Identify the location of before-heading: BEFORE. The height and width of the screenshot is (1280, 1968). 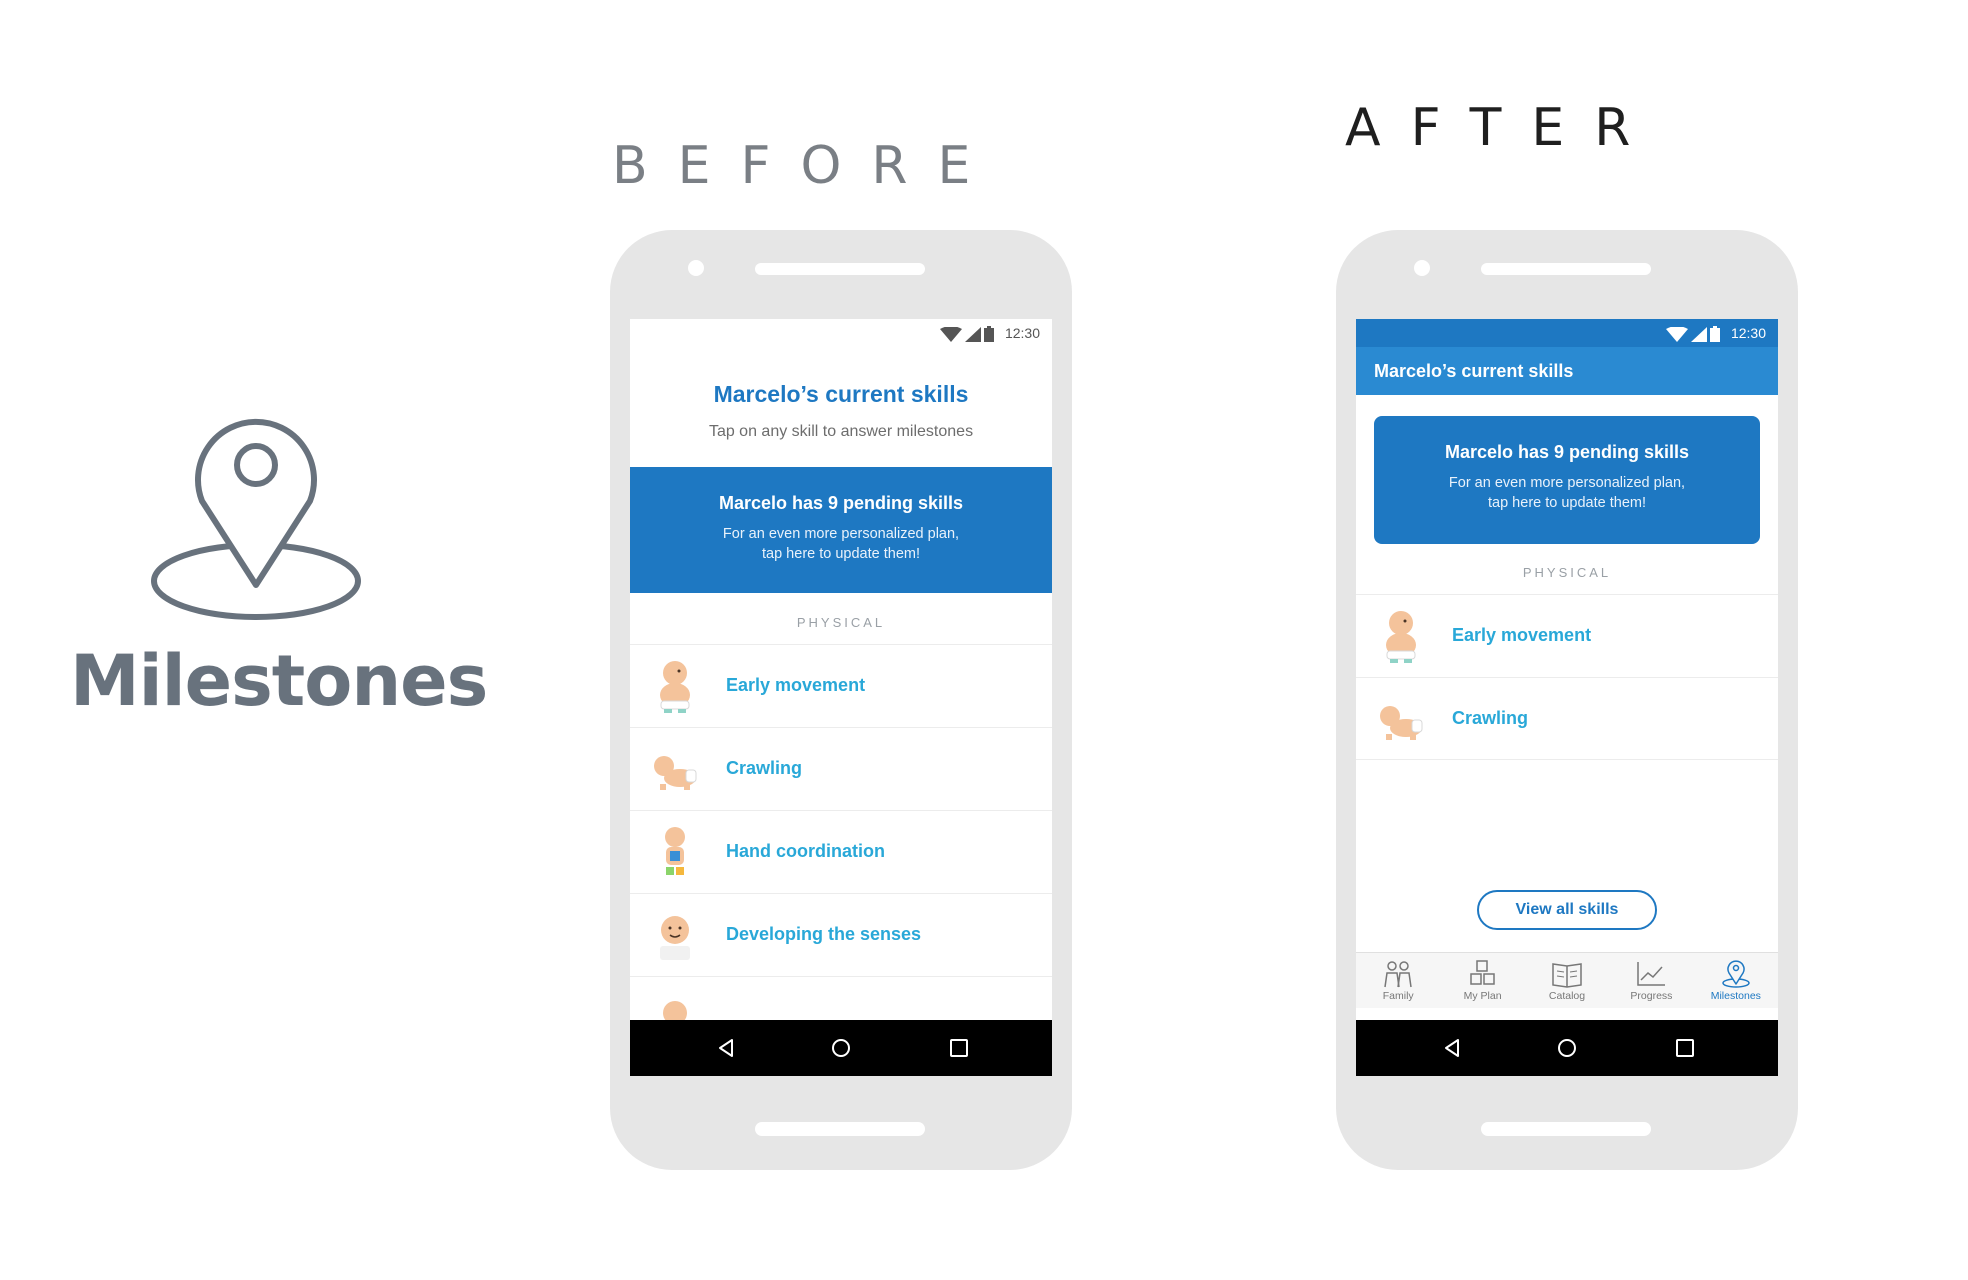
(806, 166).